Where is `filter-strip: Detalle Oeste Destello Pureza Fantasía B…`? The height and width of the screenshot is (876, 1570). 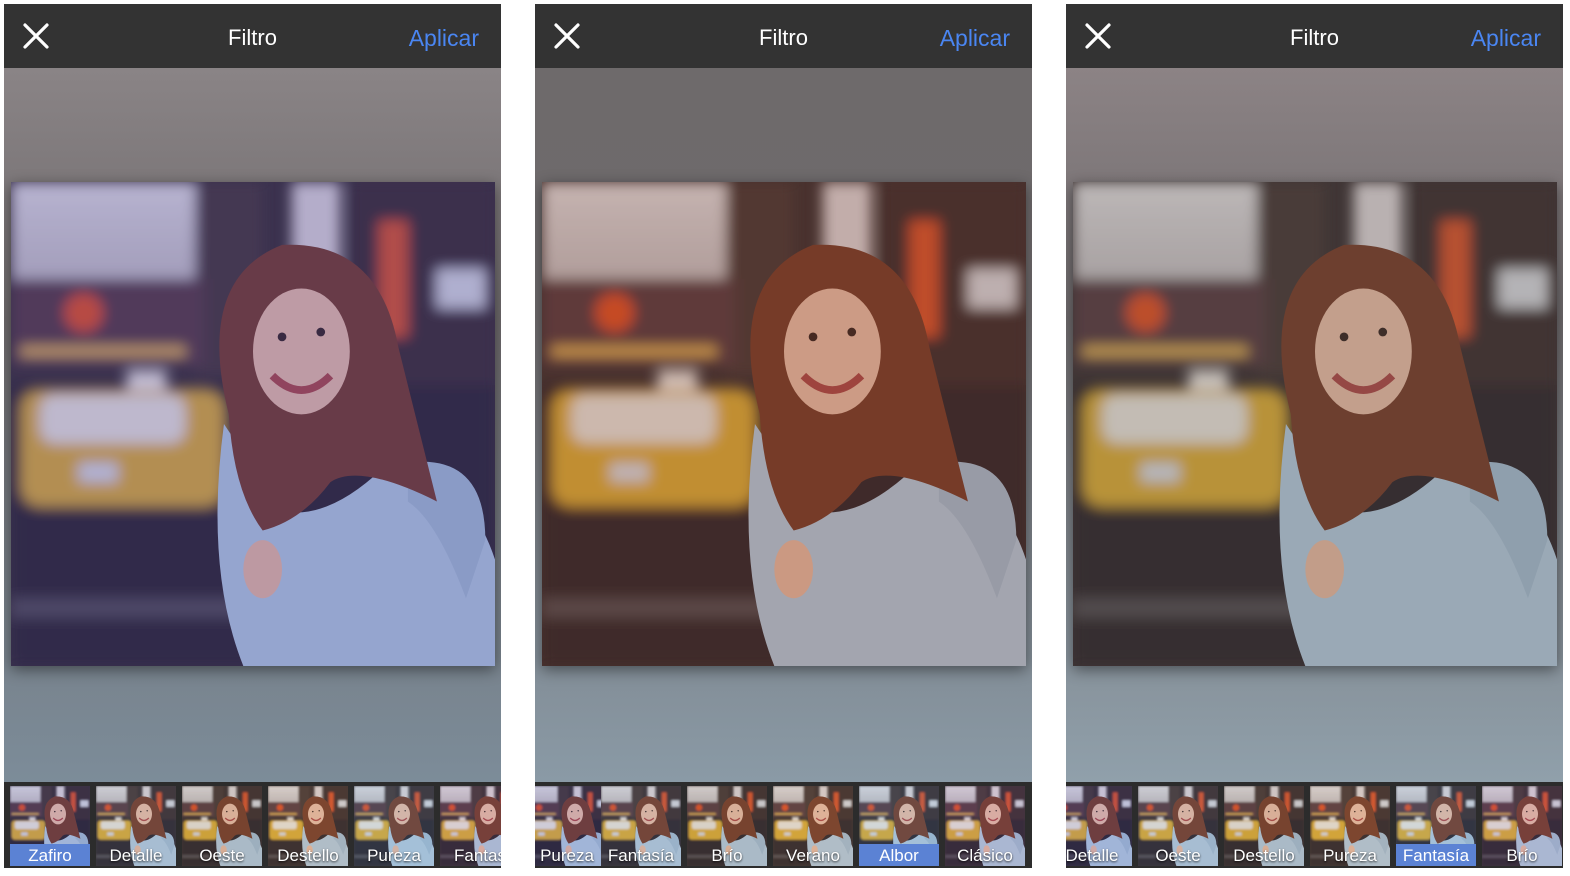 filter-strip: Detalle Oeste Destello Pureza Fantasía B… is located at coordinates (1314, 825).